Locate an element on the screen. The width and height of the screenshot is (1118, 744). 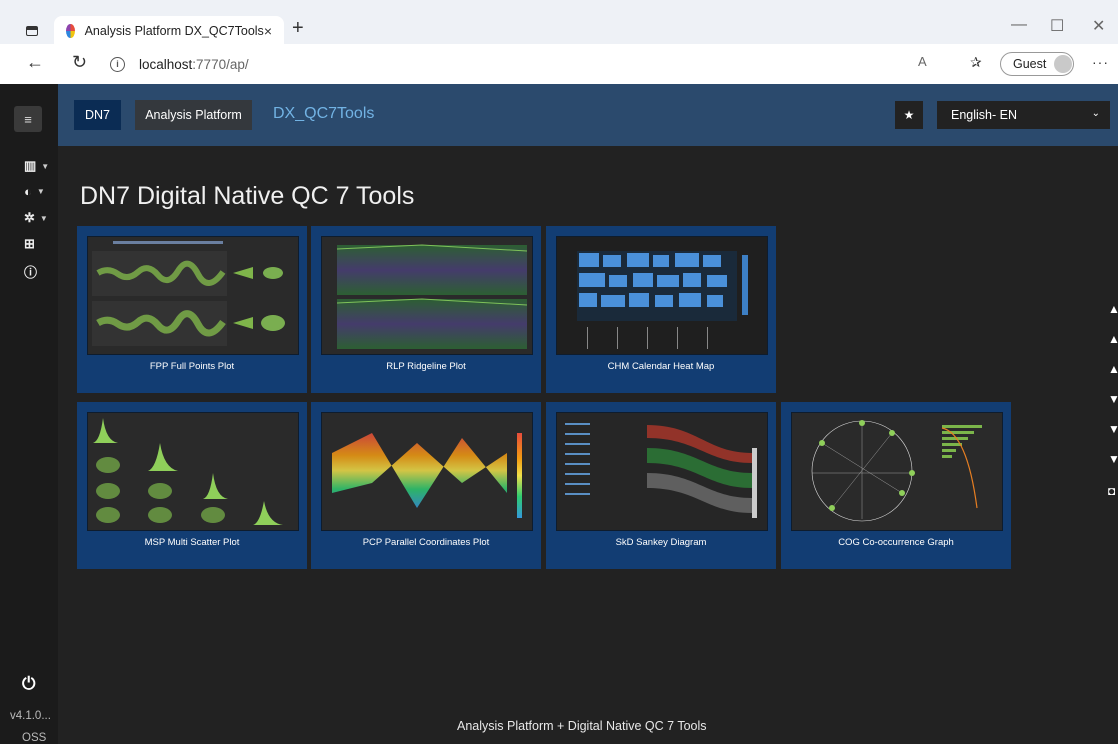
browser-tab: Analysis Platform DX_QC7Tools × is located at coordinates (169, 31).